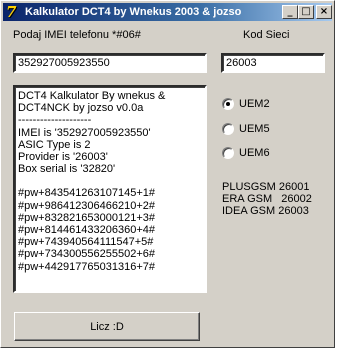  What do you see at coordinates (133, 12) in the screenshot?
I see `window-title: Kalkulator DCT4 by Wnekus 2003 & jozso` at bounding box center [133, 12].